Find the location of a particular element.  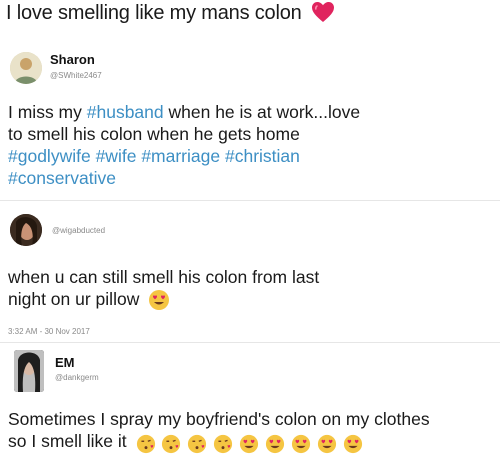

wigabducted-avatar-icon is located at coordinates (26, 230).